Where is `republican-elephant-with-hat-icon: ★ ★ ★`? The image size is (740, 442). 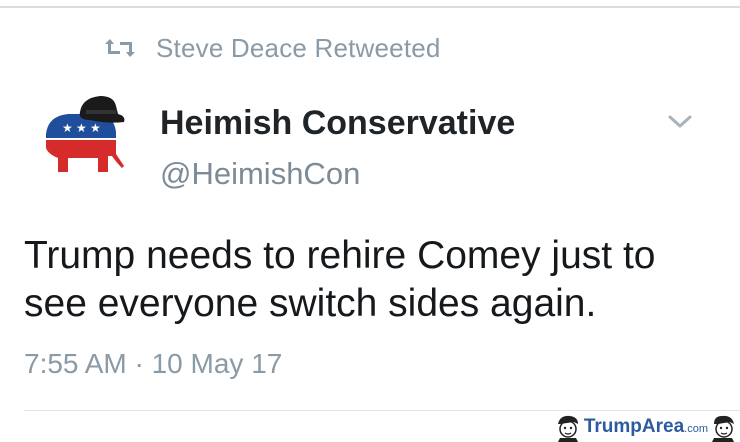
republican-elephant-with-hat-icon: ★ ★ ★ is located at coordinates (85, 134).